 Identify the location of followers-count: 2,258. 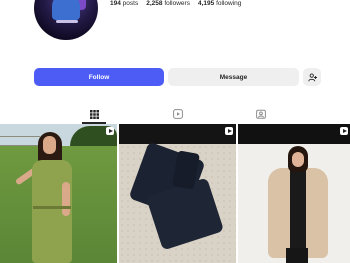
(154, 3).